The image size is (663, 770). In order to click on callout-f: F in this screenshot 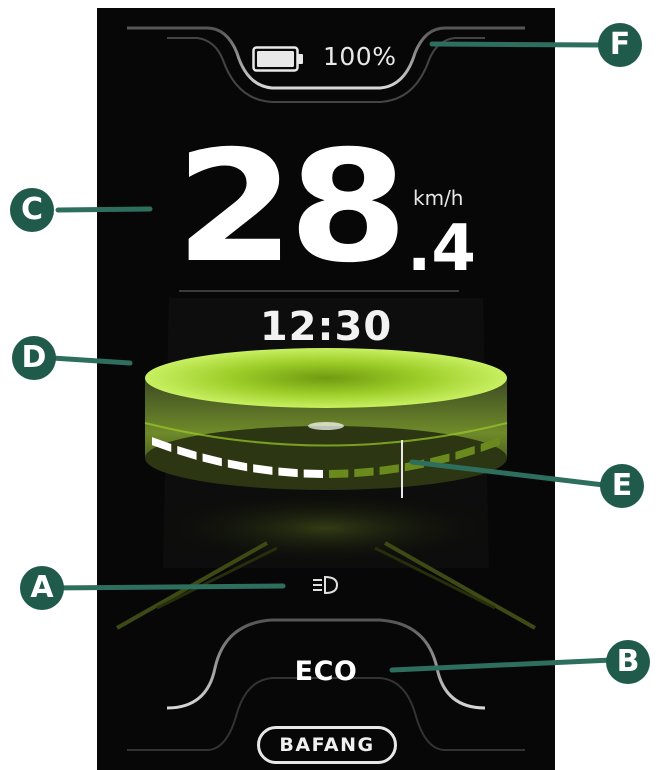, I will do `click(620, 45)`.